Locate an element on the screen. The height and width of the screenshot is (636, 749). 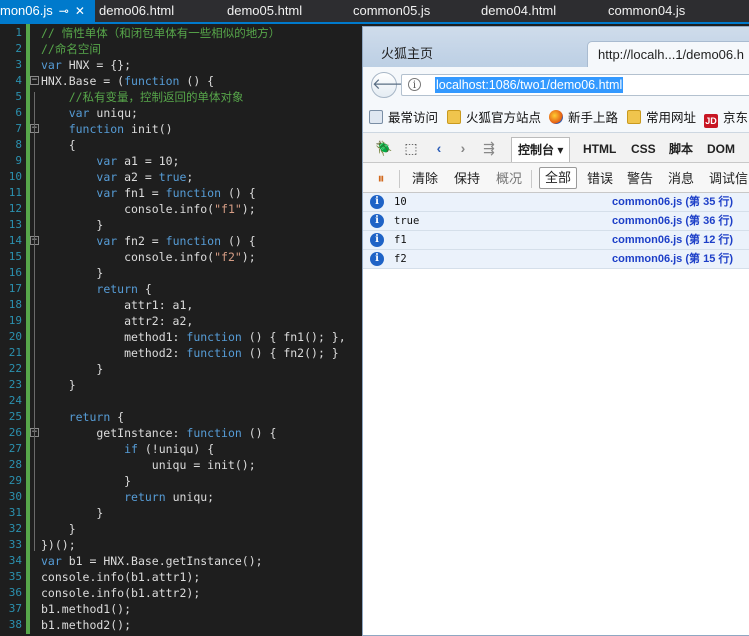
line-number: 14 is located at coordinates (15, 240).